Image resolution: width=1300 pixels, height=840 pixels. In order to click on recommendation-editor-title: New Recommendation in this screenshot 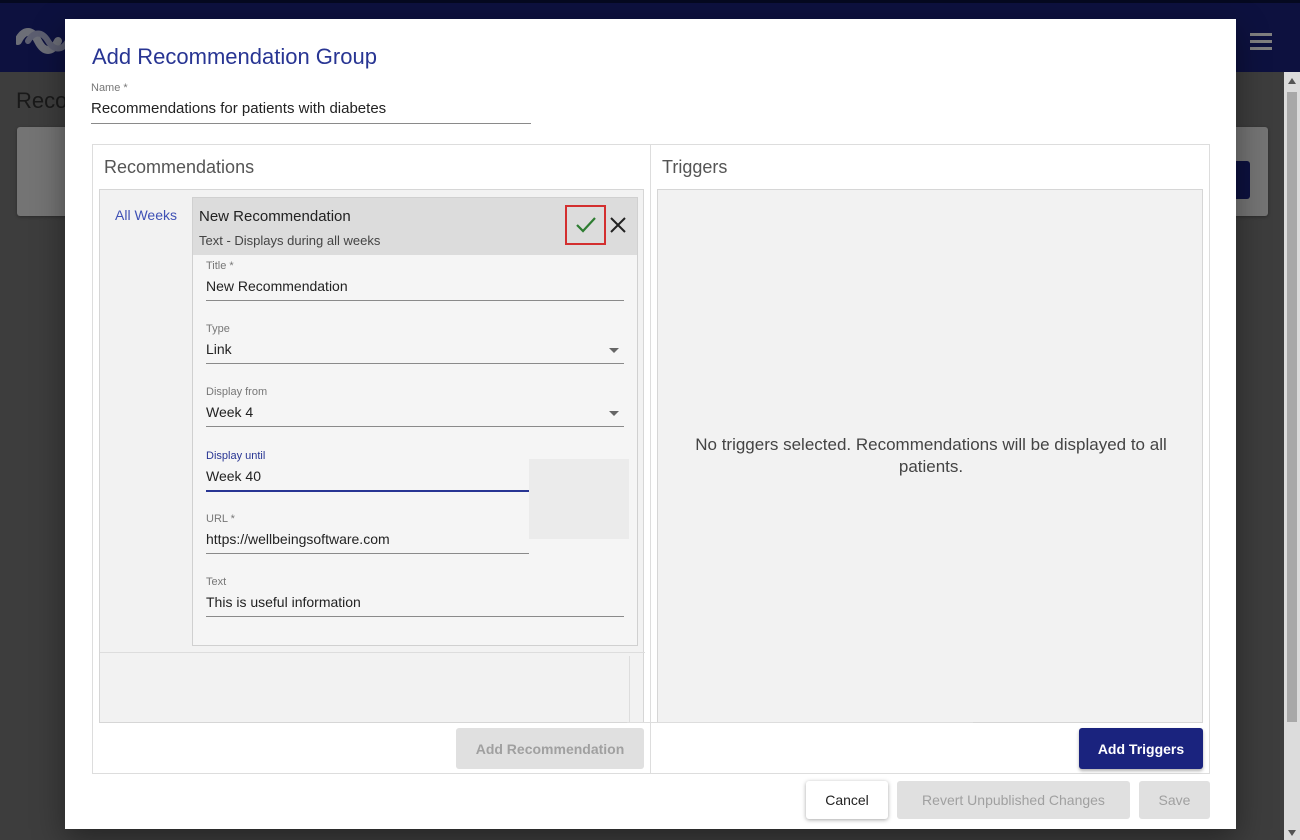, I will do `click(275, 216)`.